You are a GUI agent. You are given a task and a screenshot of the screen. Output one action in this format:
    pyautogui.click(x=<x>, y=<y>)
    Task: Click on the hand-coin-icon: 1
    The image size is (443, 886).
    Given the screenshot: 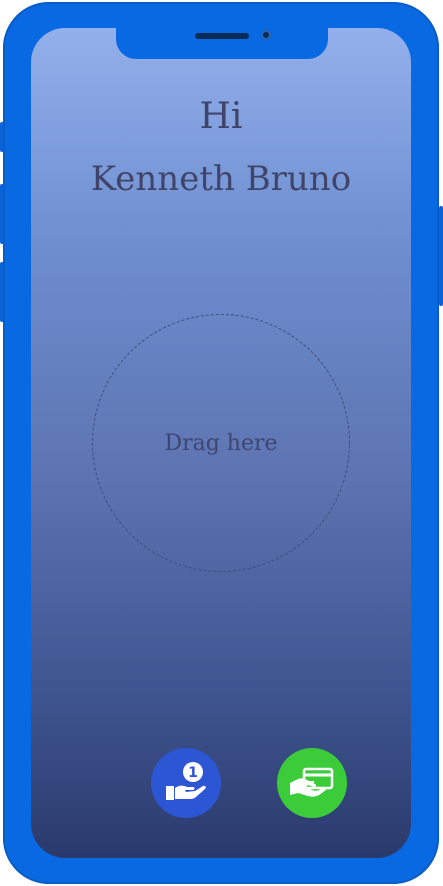 What is the action you would take?
    pyautogui.click(x=186, y=781)
    